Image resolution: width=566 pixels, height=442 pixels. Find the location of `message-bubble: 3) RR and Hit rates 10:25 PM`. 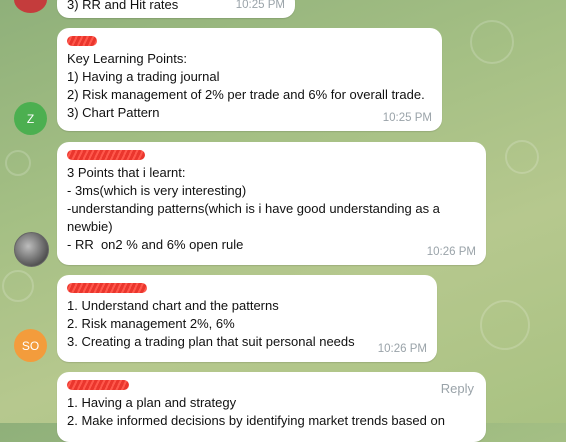

message-bubble: 3) RR and Hit rates 10:25 PM is located at coordinates (176, 9).